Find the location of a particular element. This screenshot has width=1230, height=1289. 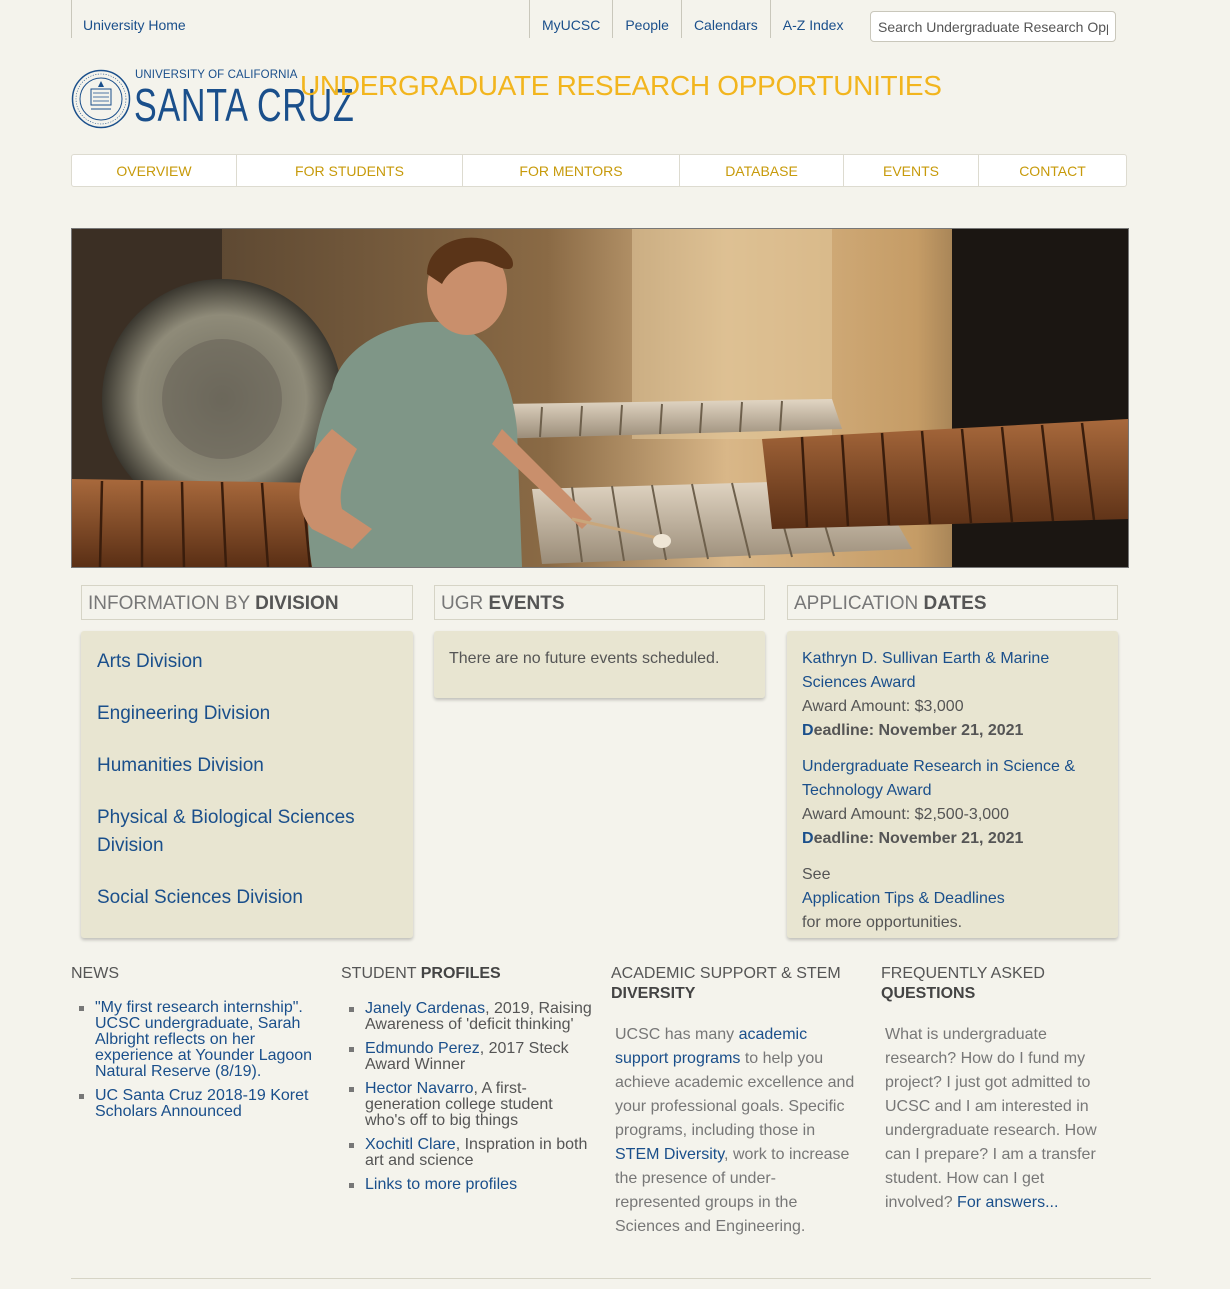

events-heading-bold: EVENTS is located at coordinates (526, 603).